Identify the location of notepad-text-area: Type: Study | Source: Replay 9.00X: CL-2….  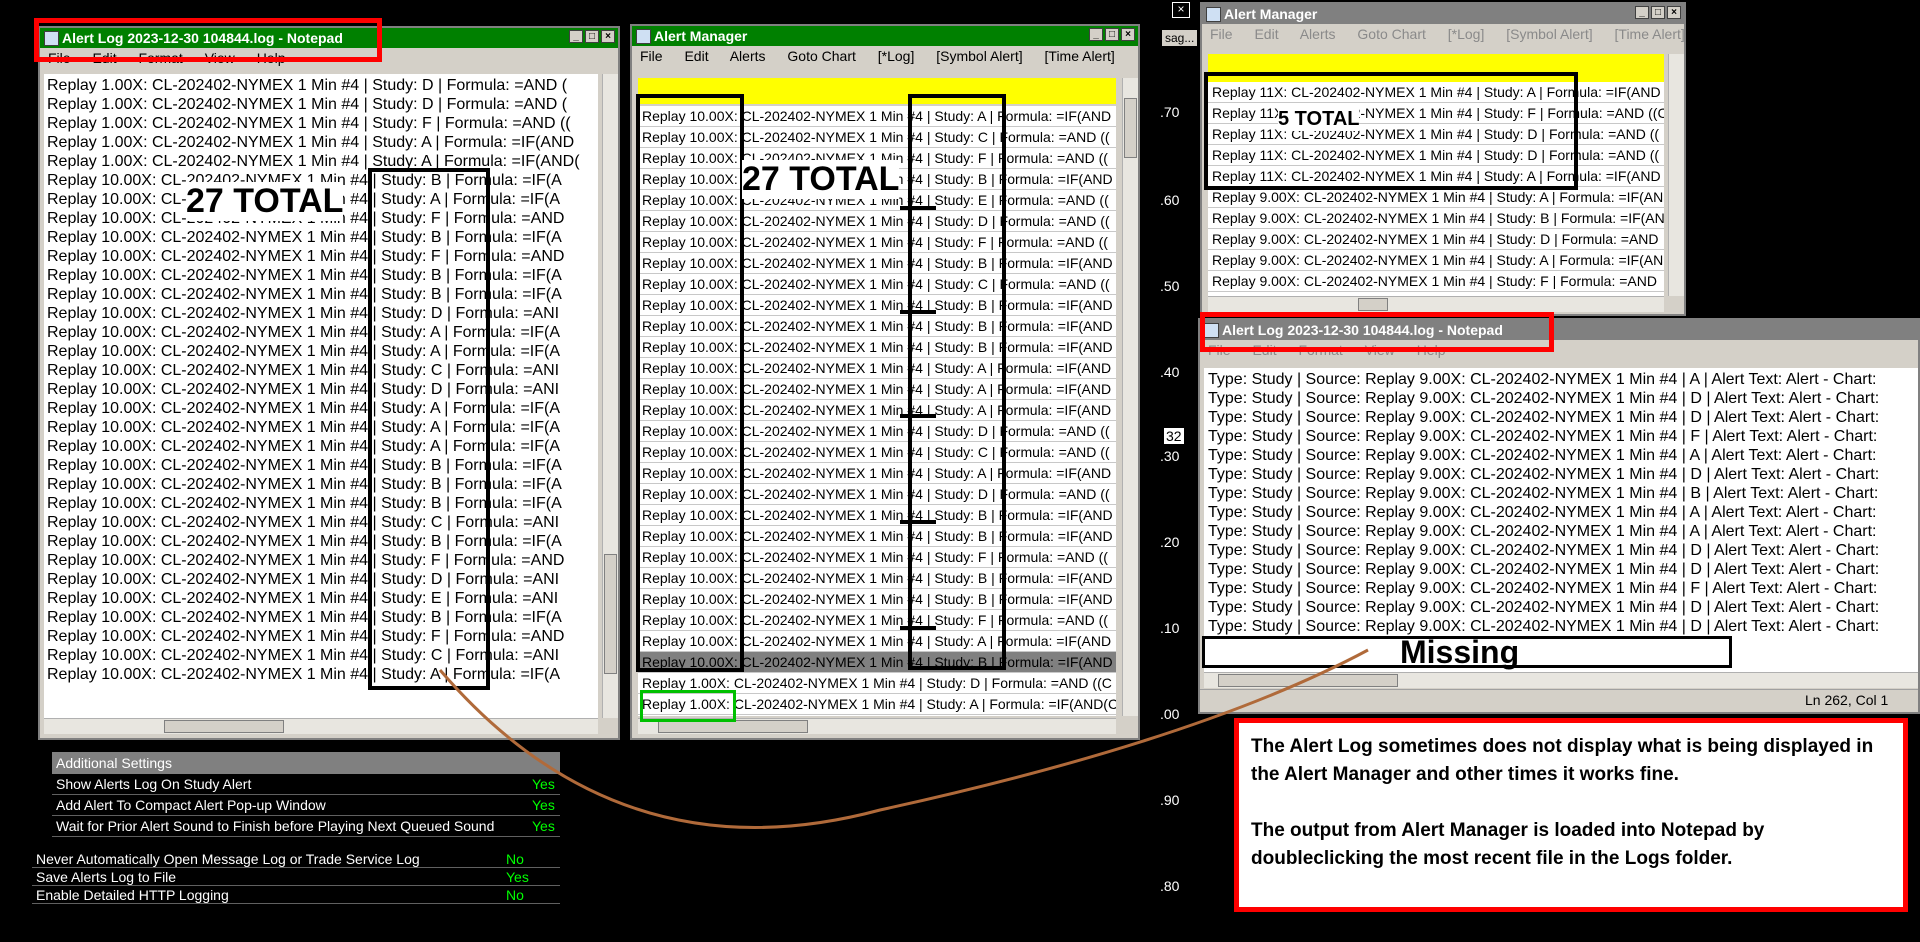
(1561, 520).